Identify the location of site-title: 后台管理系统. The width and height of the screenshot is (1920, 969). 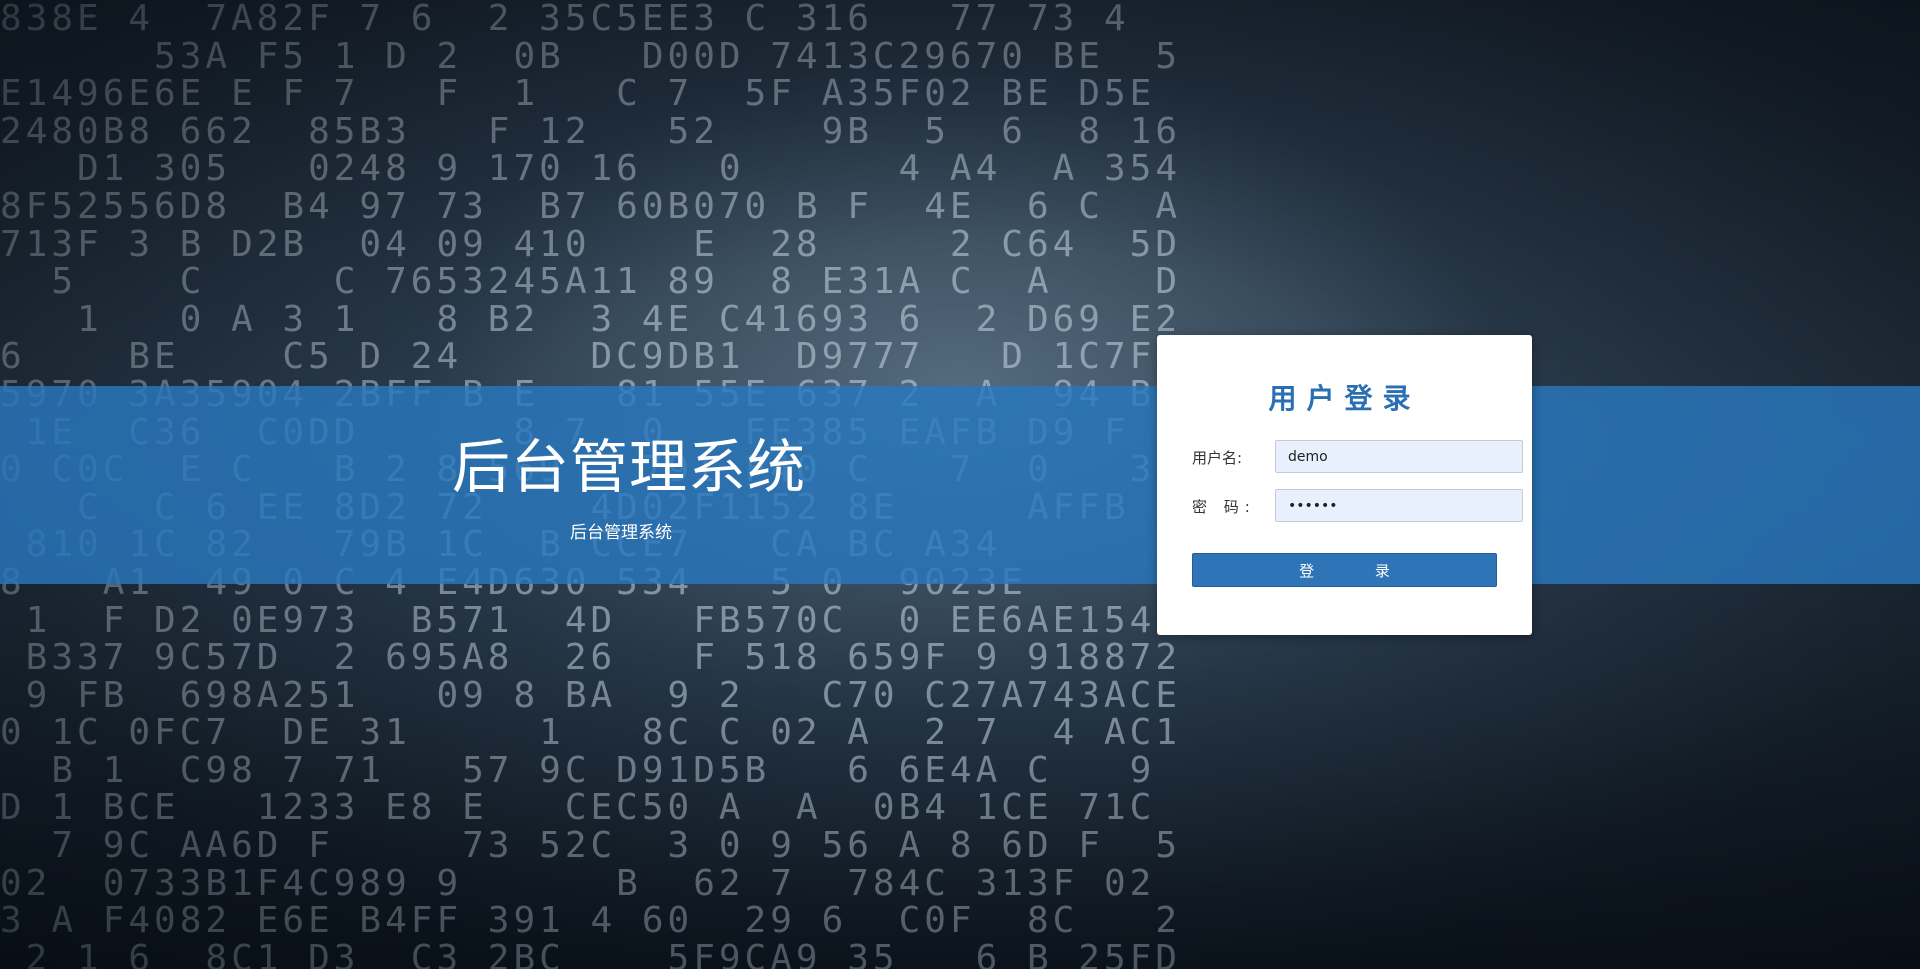
(629, 467).